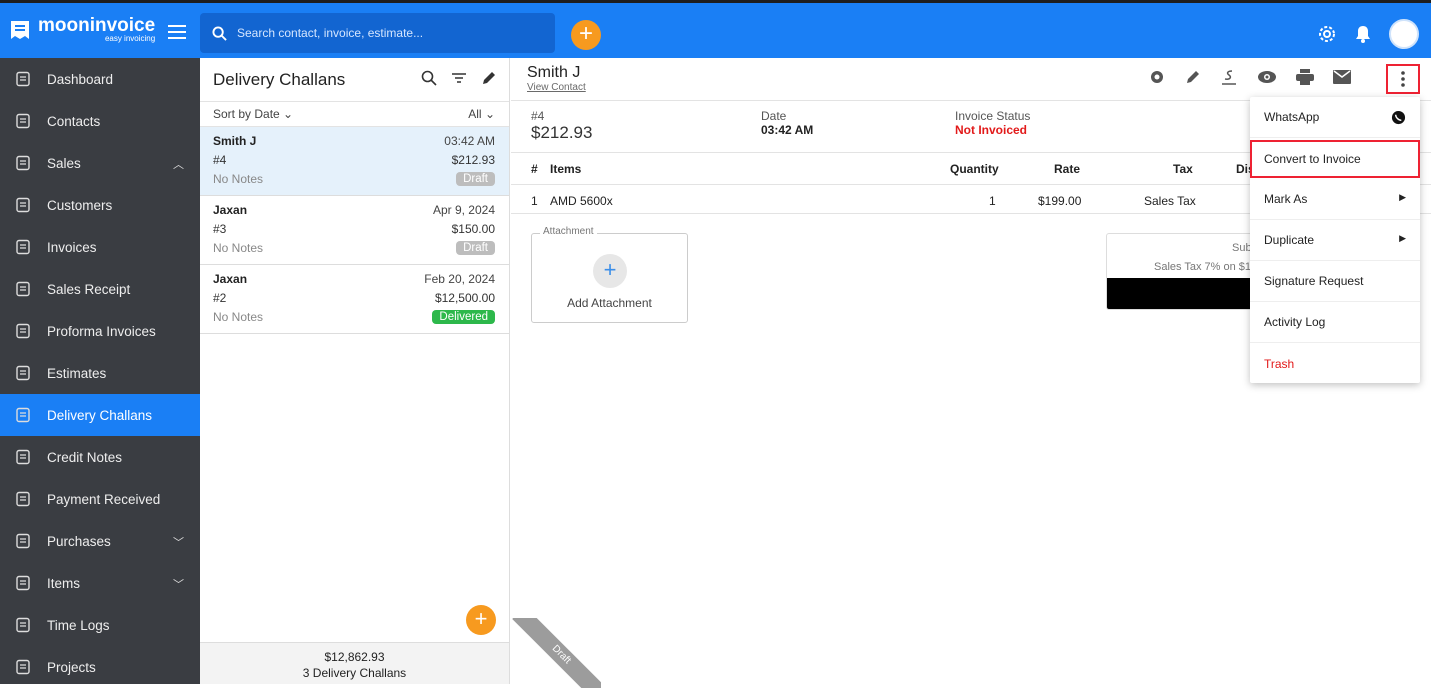 The height and width of the screenshot is (688, 1431). What do you see at coordinates (610, 271) in the screenshot?
I see `add-attachment-icon: +` at bounding box center [610, 271].